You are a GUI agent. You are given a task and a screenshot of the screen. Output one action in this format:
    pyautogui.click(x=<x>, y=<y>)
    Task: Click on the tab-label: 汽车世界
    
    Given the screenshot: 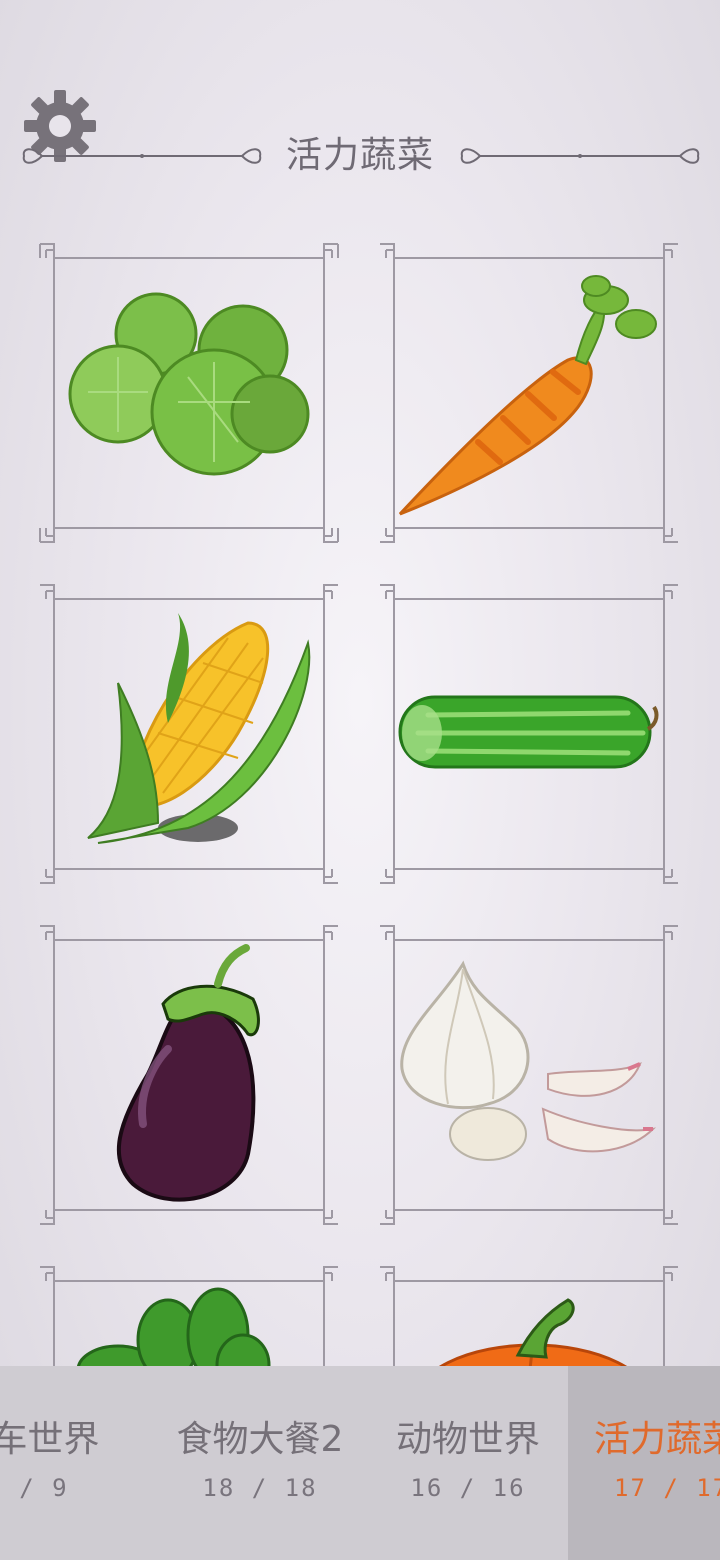 What is the action you would take?
    pyautogui.click(x=50, y=1439)
    